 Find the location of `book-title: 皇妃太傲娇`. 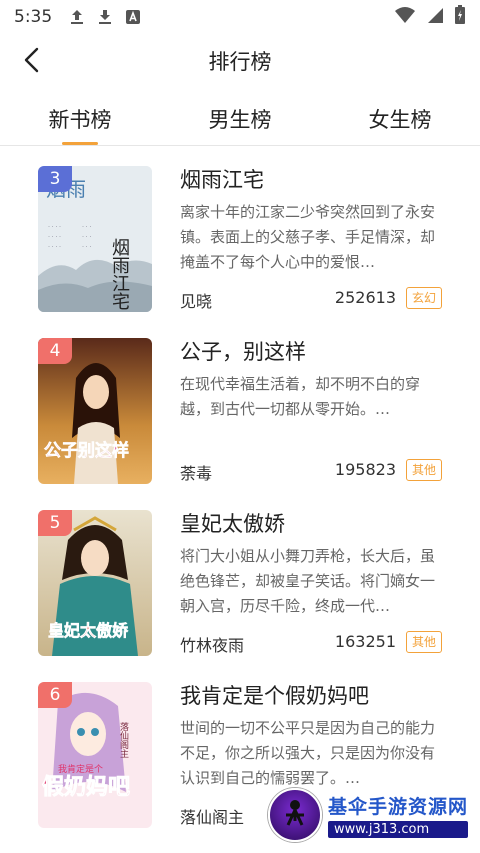

book-title: 皇妃太傲娇 is located at coordinates (232, 524).